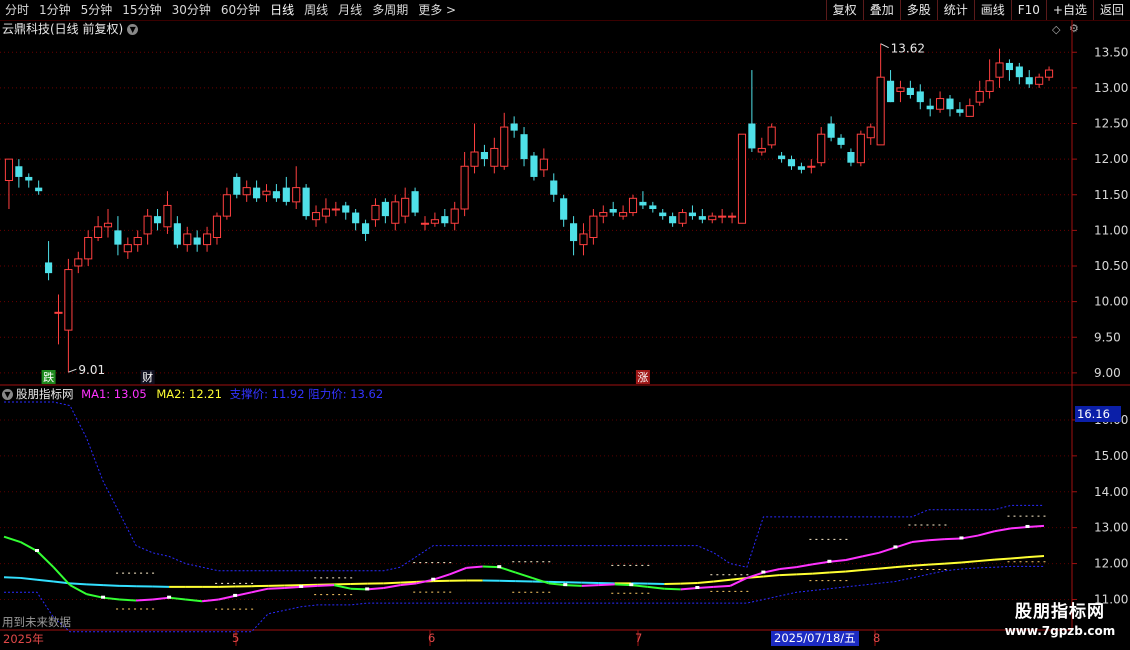 Image resolution: width=1130 pixels, height=650 pixels. What do you see at coordinates (642, 377) in the screenshot?
I see `event-marker-label: 涨` at bounding box center [642, 377].